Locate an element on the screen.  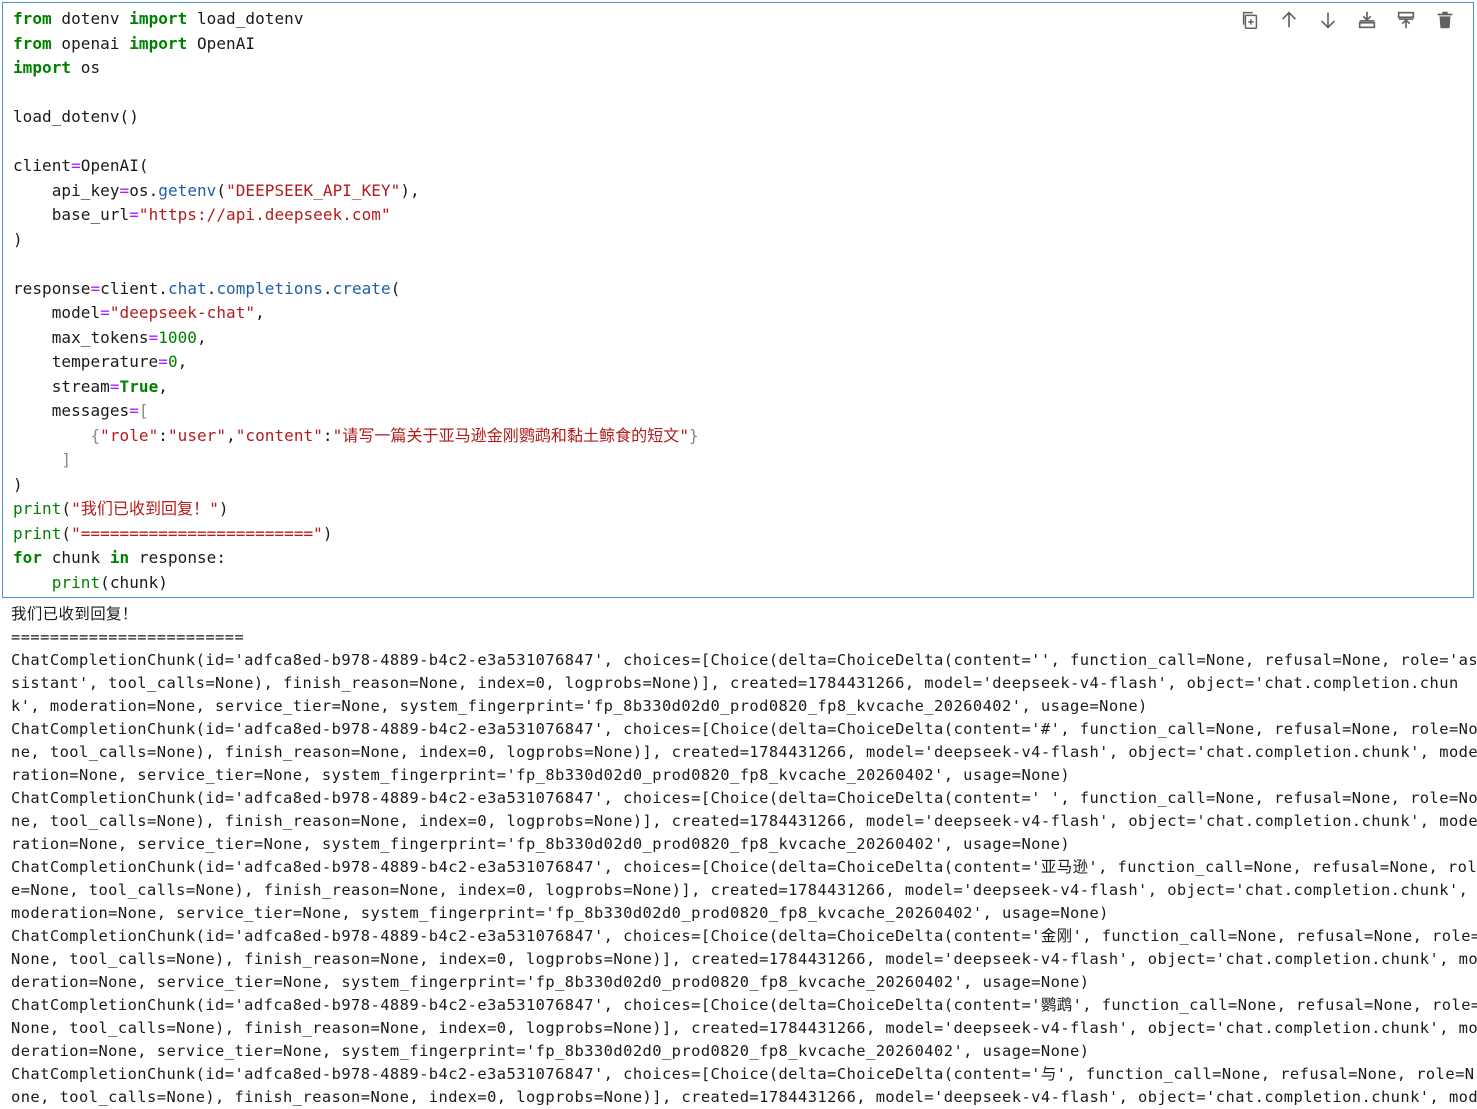
copy-icon is located at coordinates (1249, 20).